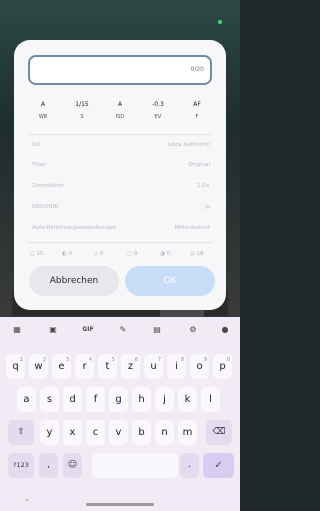  Describe the element at coordinates (118, 432) in the screenshot. I see `key-v: v` at that location.